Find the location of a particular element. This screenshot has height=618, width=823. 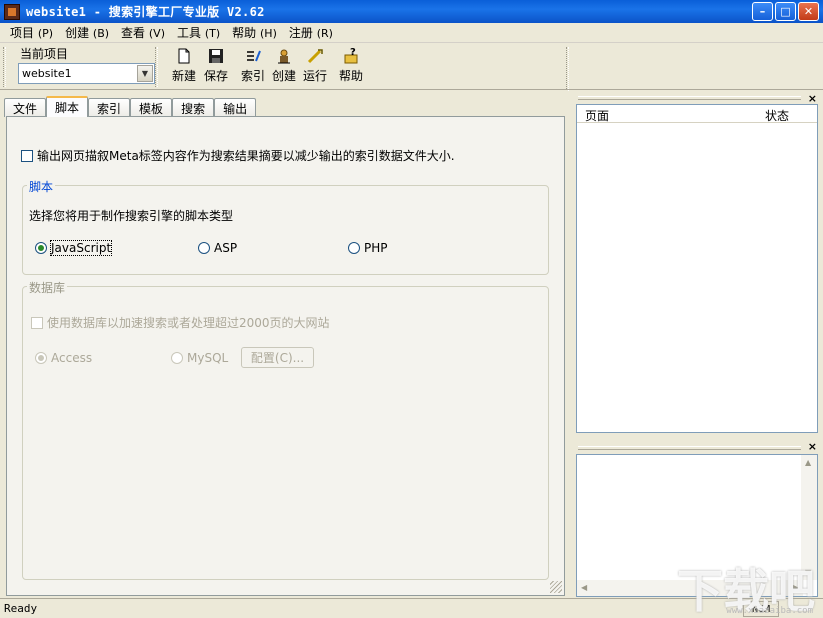

meta-checkbox-row: 输出网页描叙Meta标签内容作为搜索结果摘要以减少输出的索引数据文件大小. is located at coordinates (238, 155).